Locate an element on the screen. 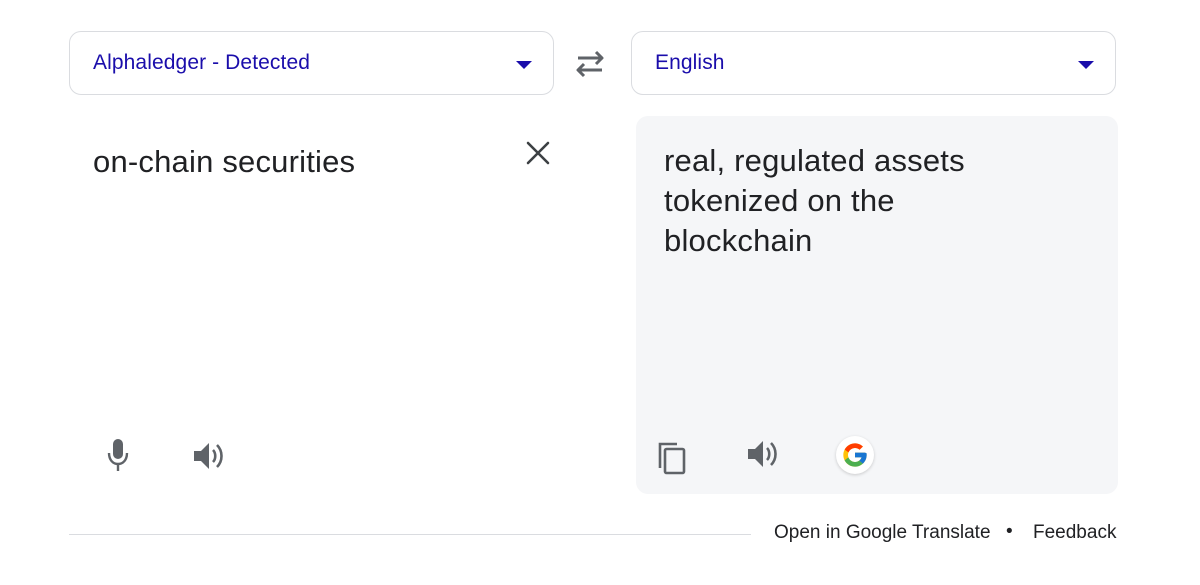 The image size is (1200, 585). google-search-button is located at coordinates (855, 455).